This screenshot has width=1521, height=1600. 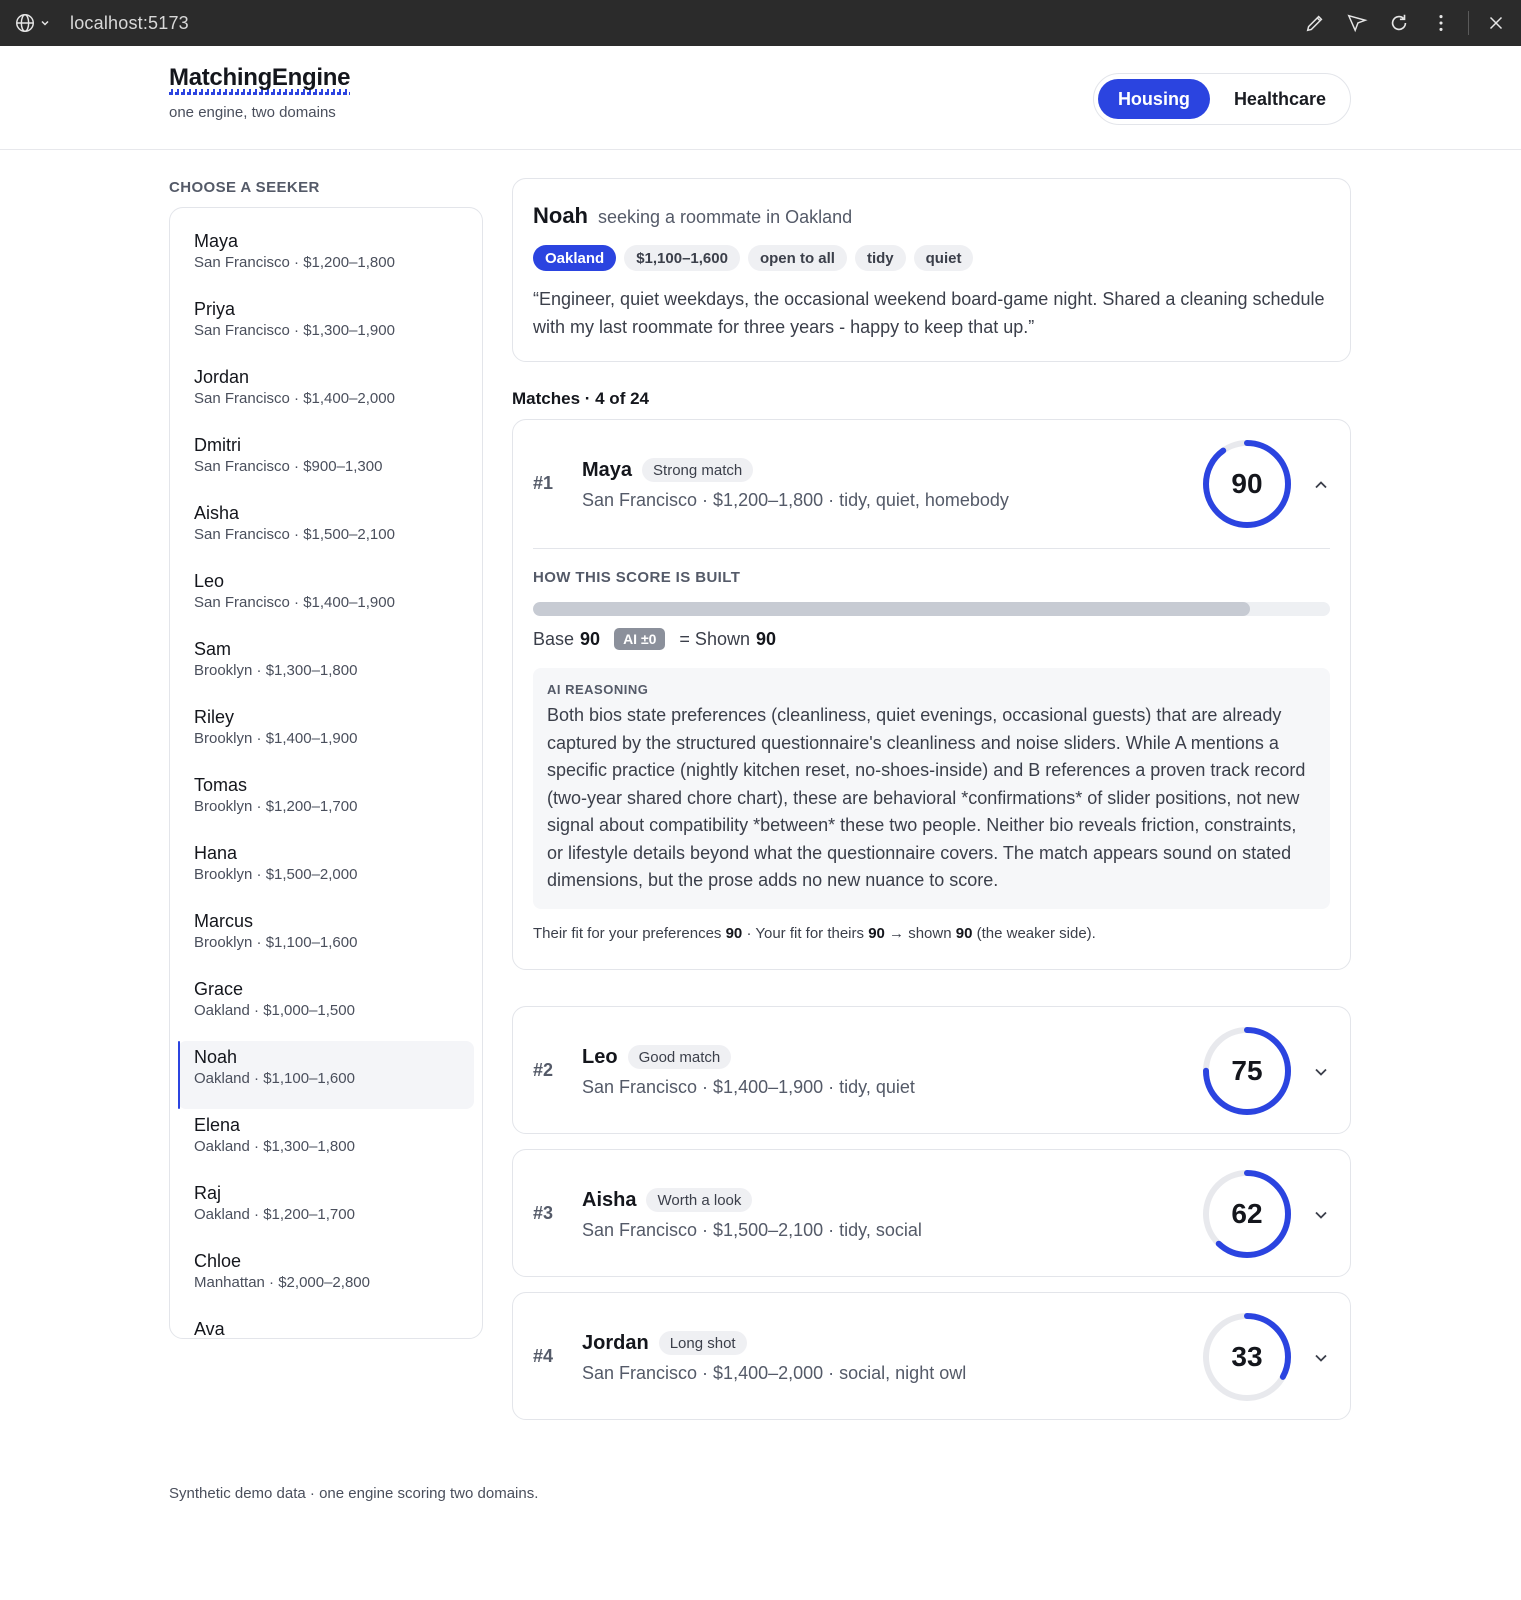 What do you see at coordinates (274, 1010) in the screenshot?
I see `seeker-meta: Oakland · $1,000–1,500` at bounding box center [274, 1010].